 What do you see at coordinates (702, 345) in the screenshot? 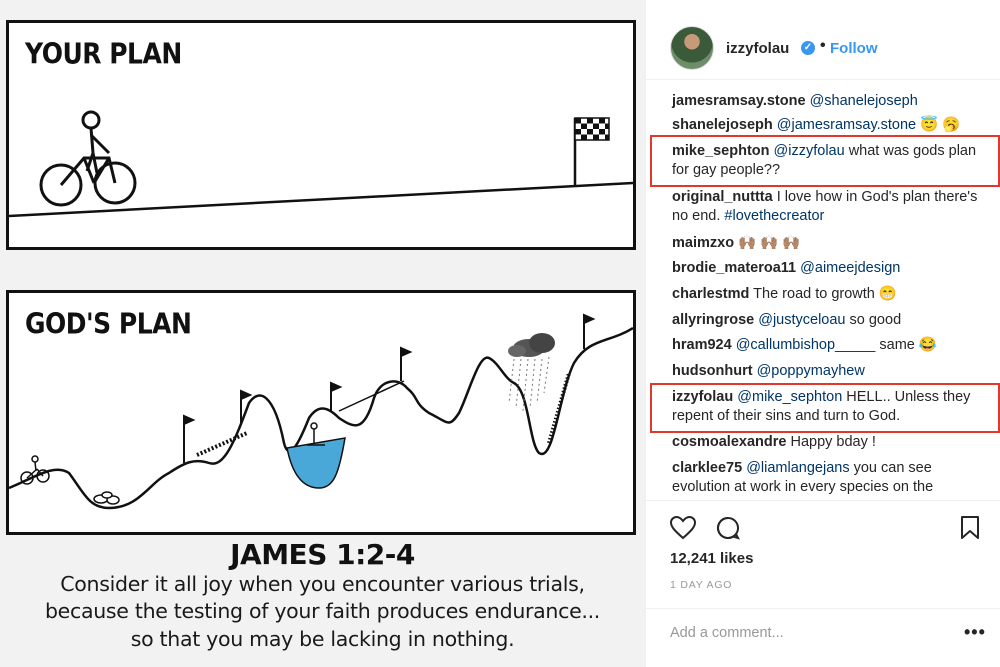
I see `comment-username: hram924` at bounding box center [702, 345].